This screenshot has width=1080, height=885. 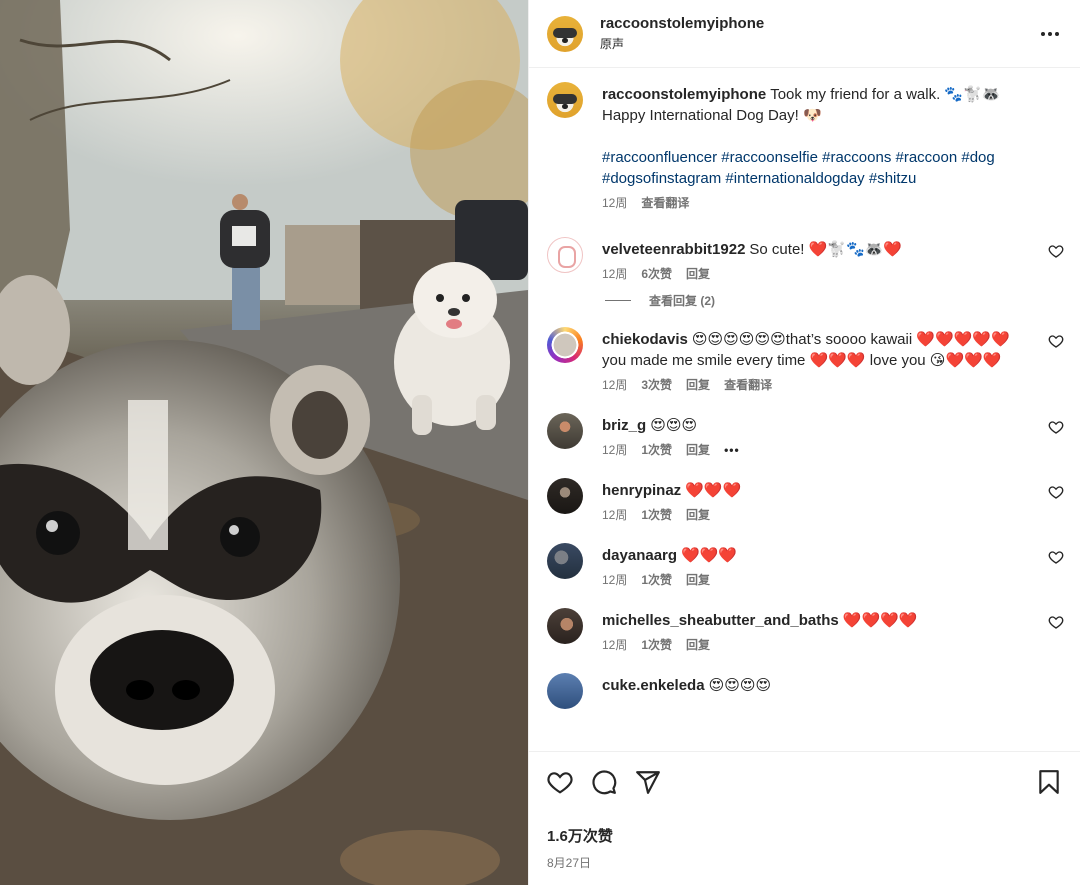 What do you see at coordinates (565, 33) in the screenshot?
I see `author-avatar` at bounding box center [565, 33].